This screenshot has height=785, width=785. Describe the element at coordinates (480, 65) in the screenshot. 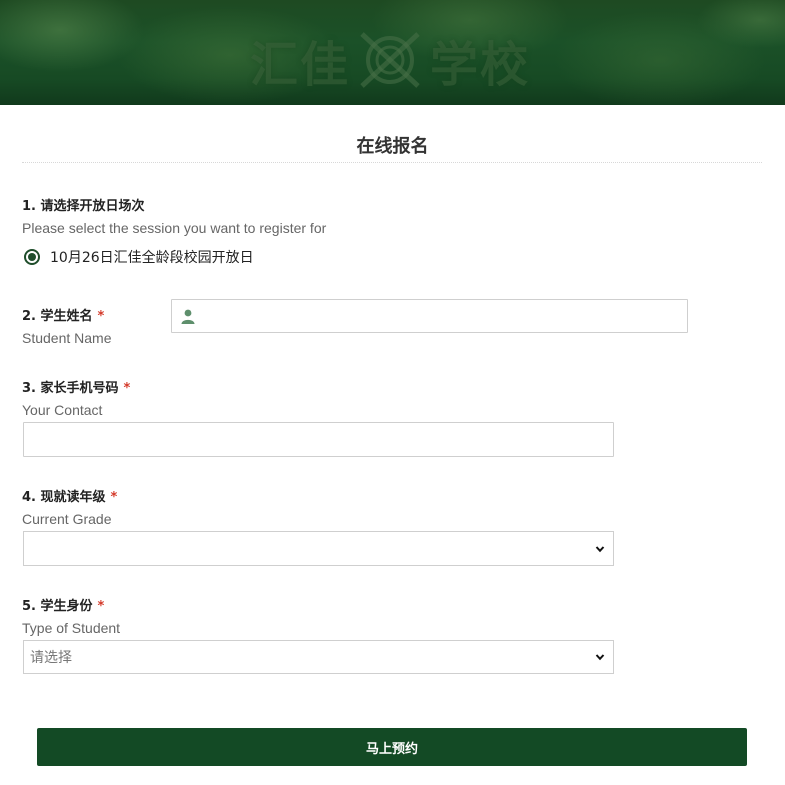

I see `logo-text-right: 学校` at that location.